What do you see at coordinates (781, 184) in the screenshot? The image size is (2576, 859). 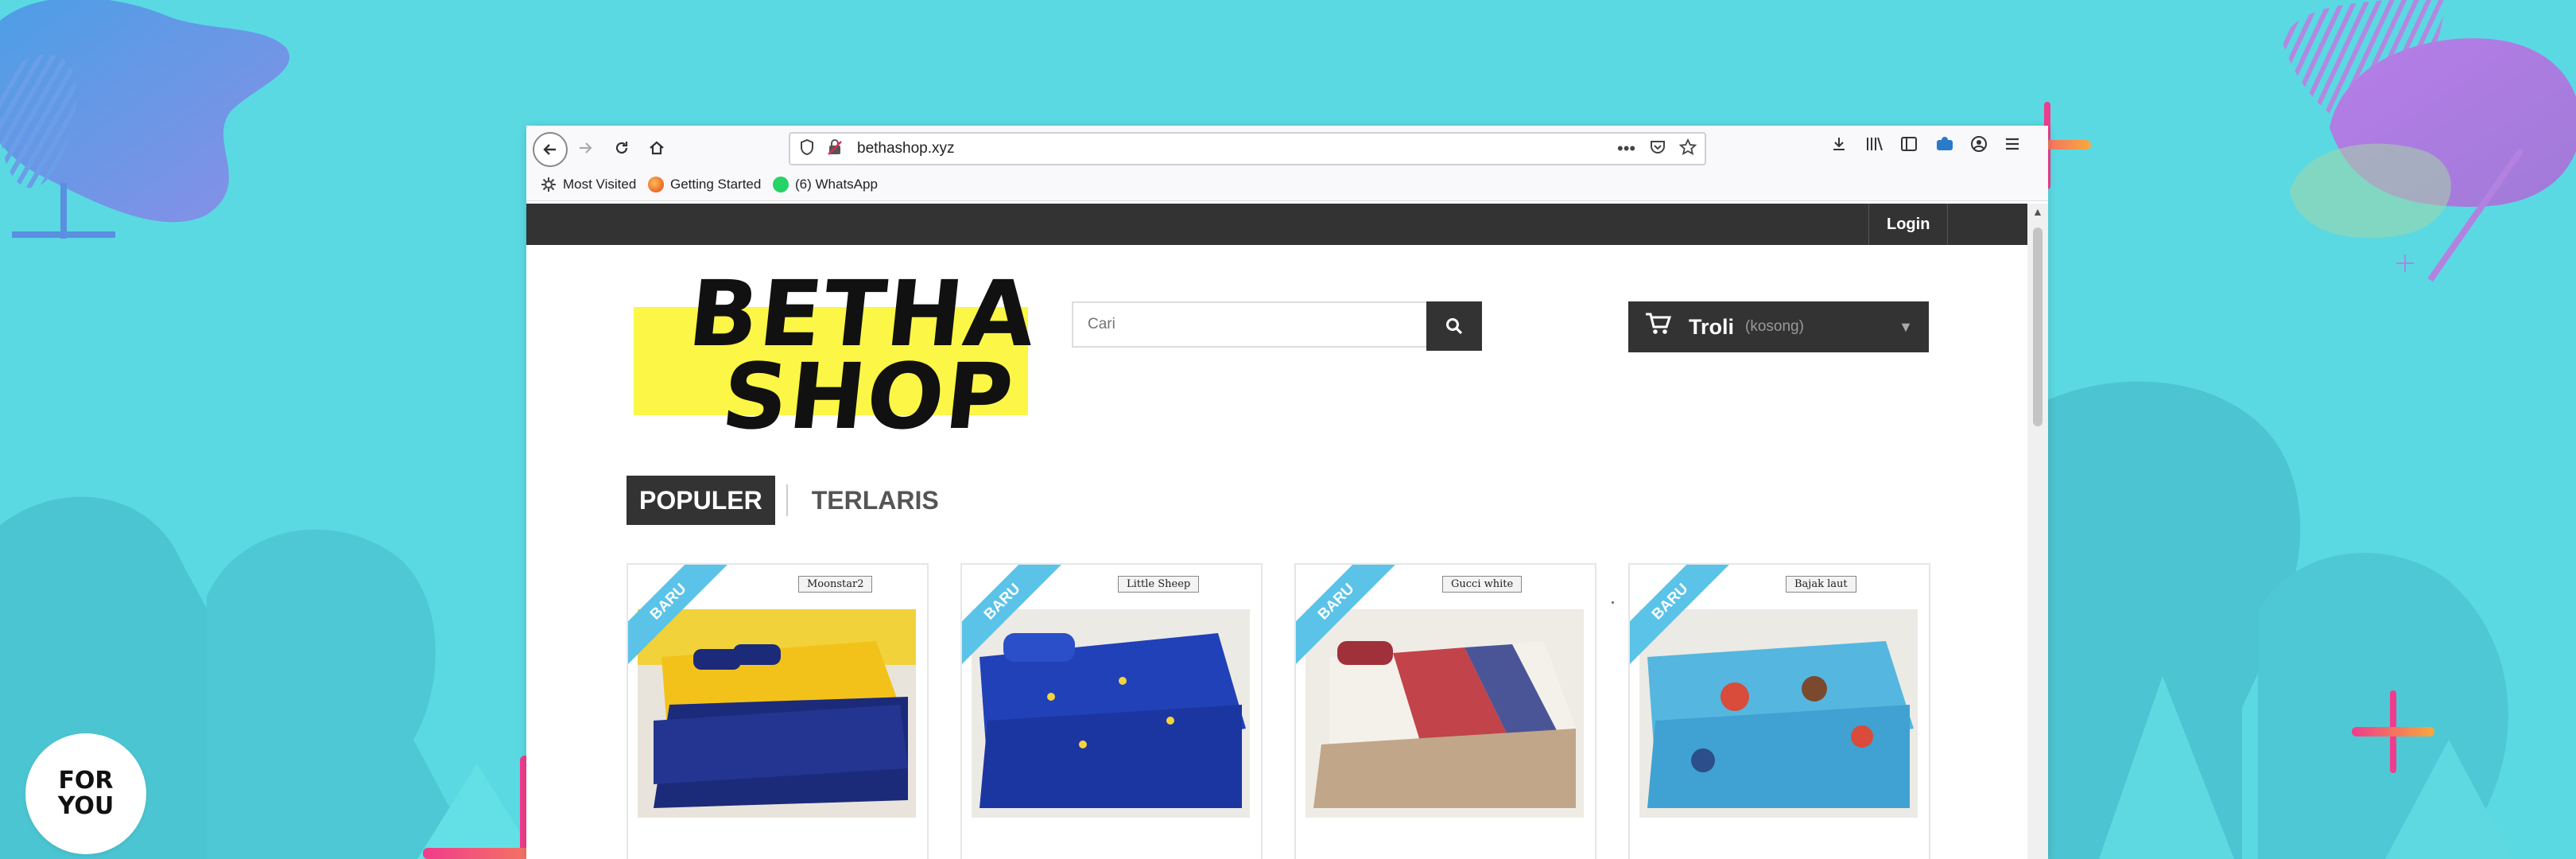 I see `whatsapp-icon` at bounding box center [781, 184].